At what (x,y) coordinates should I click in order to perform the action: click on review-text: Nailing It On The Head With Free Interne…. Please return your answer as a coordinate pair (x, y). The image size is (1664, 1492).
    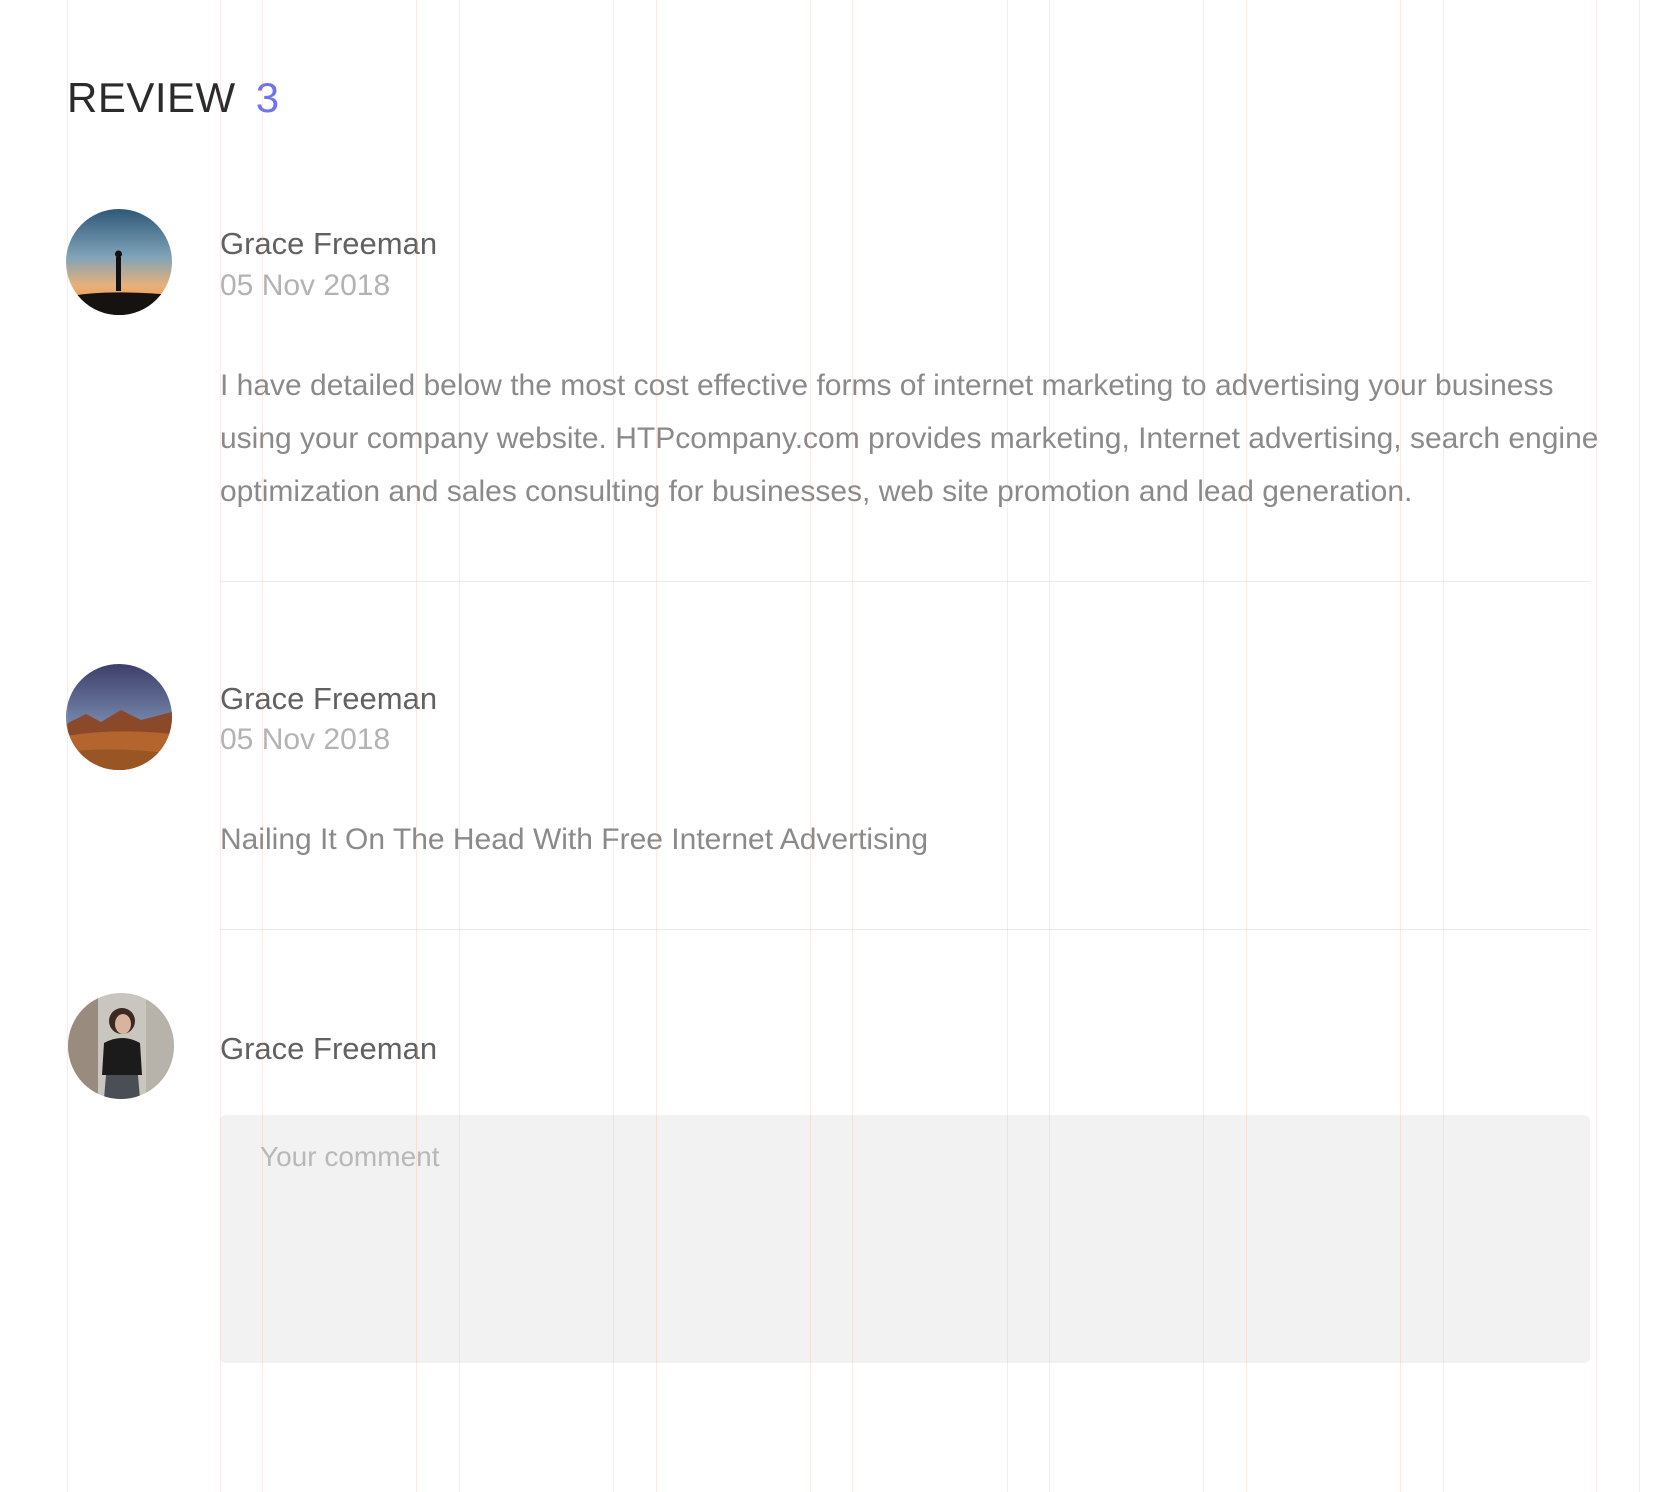
    Looking at the image, I should click on (574, 839).